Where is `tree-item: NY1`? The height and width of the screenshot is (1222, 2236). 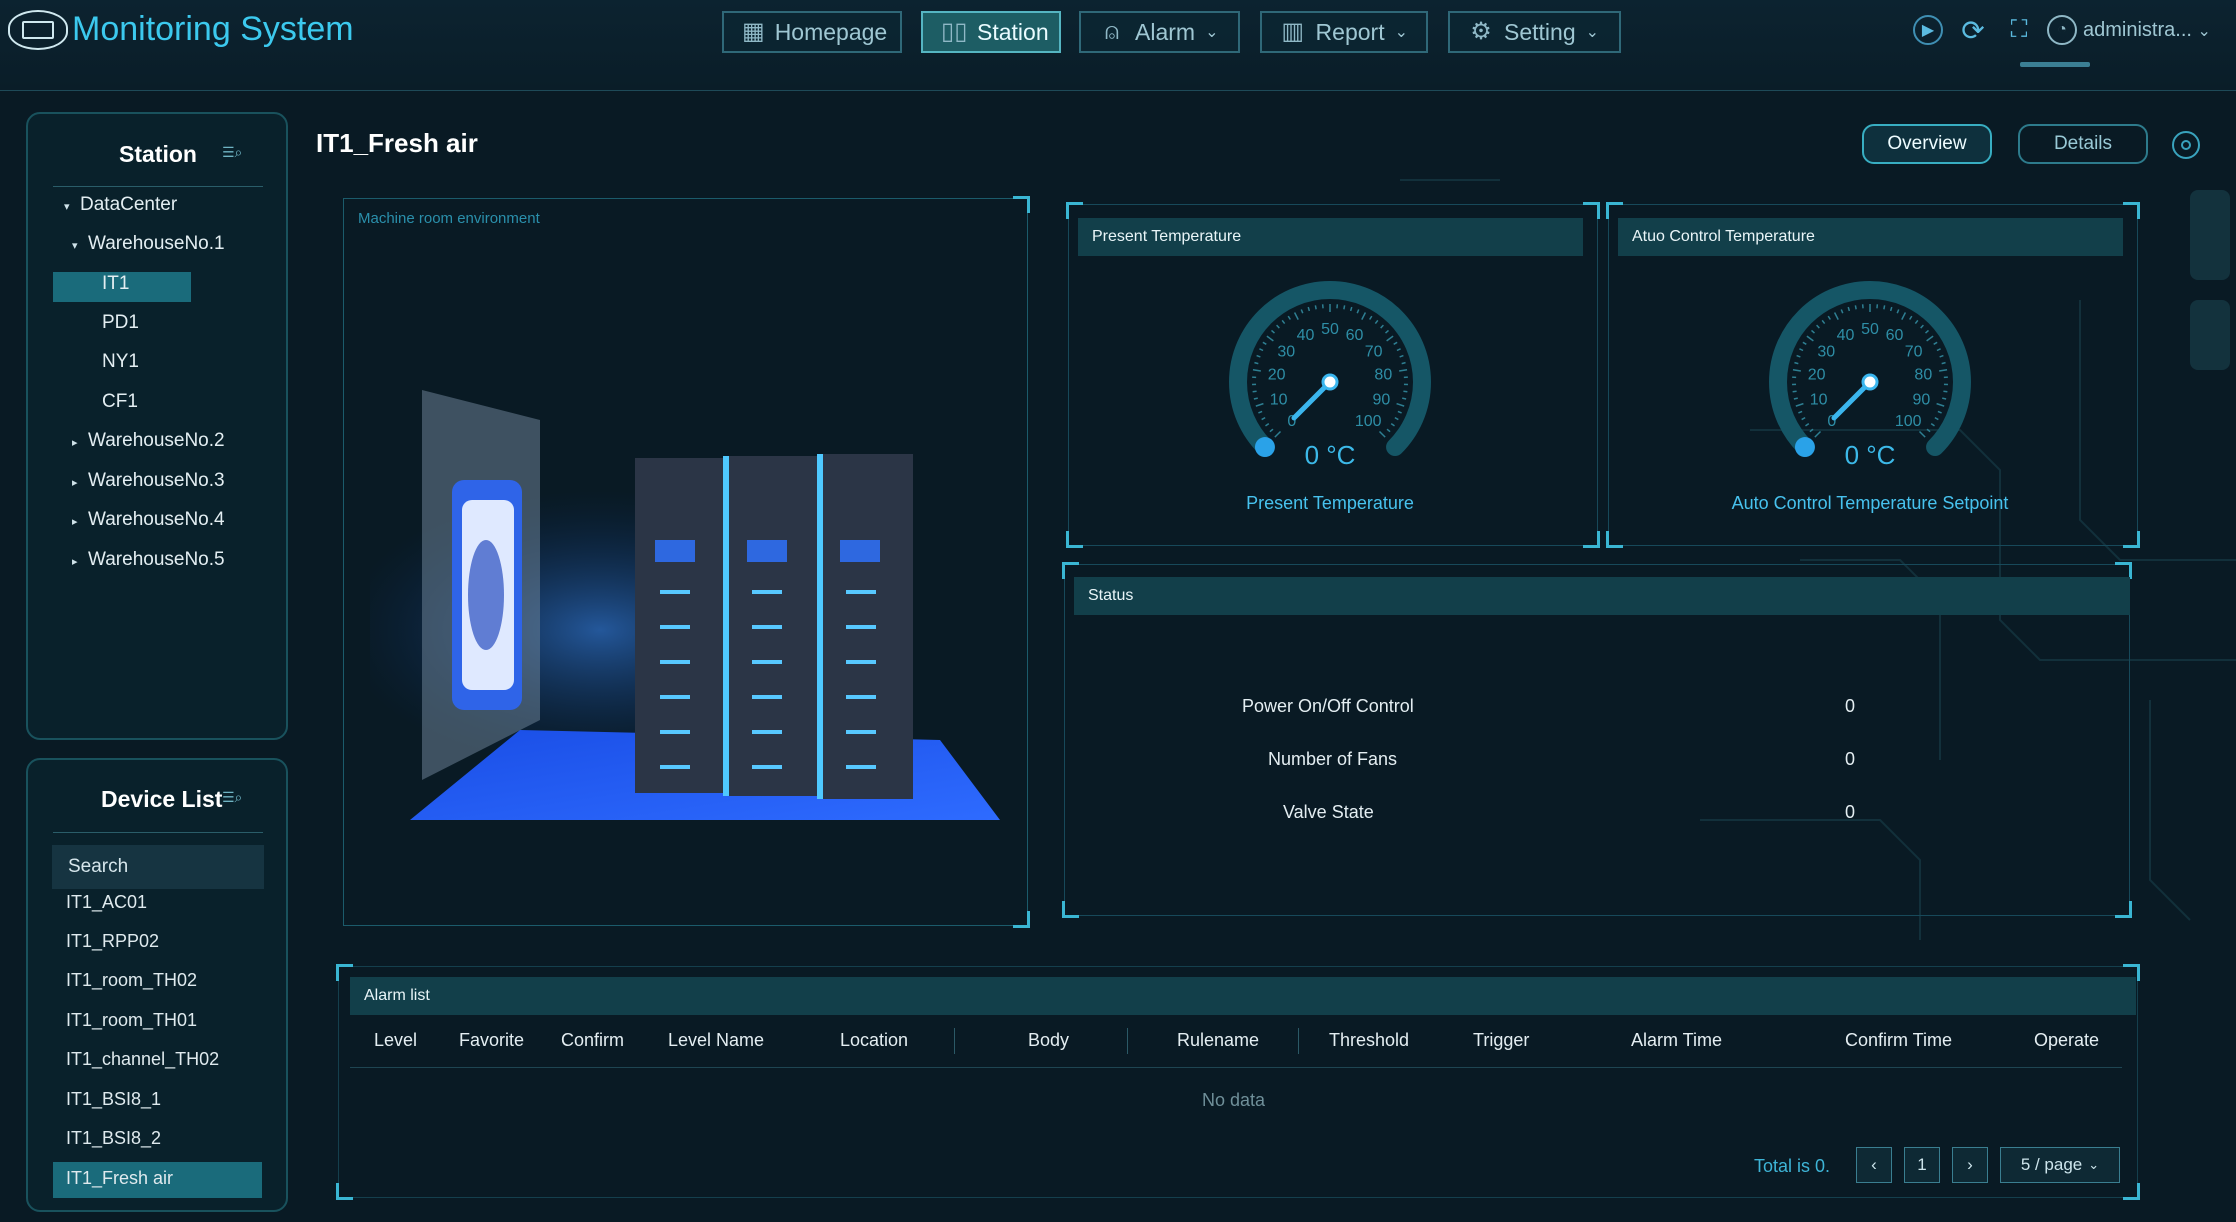
tree-item: NY1 is located at coordinates (120, 362).